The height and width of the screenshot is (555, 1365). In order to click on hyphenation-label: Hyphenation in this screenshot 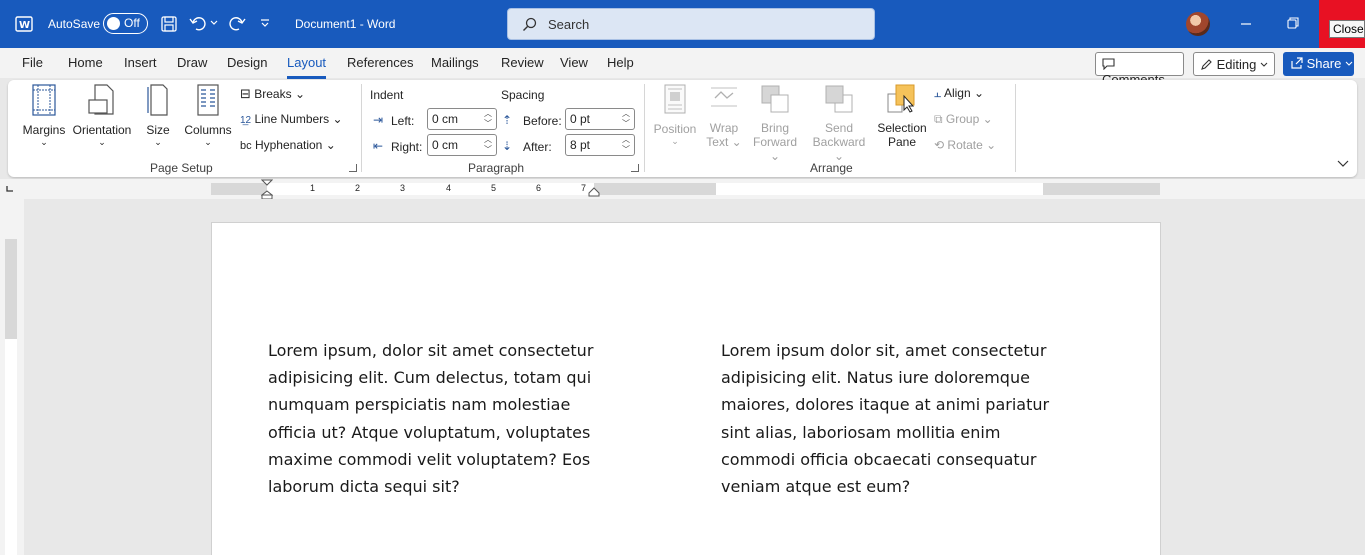, I will do `click(288, 145)`.